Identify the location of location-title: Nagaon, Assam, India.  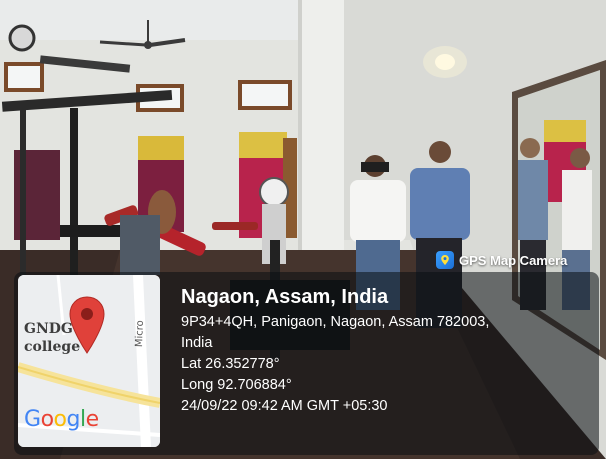
(285, 297).